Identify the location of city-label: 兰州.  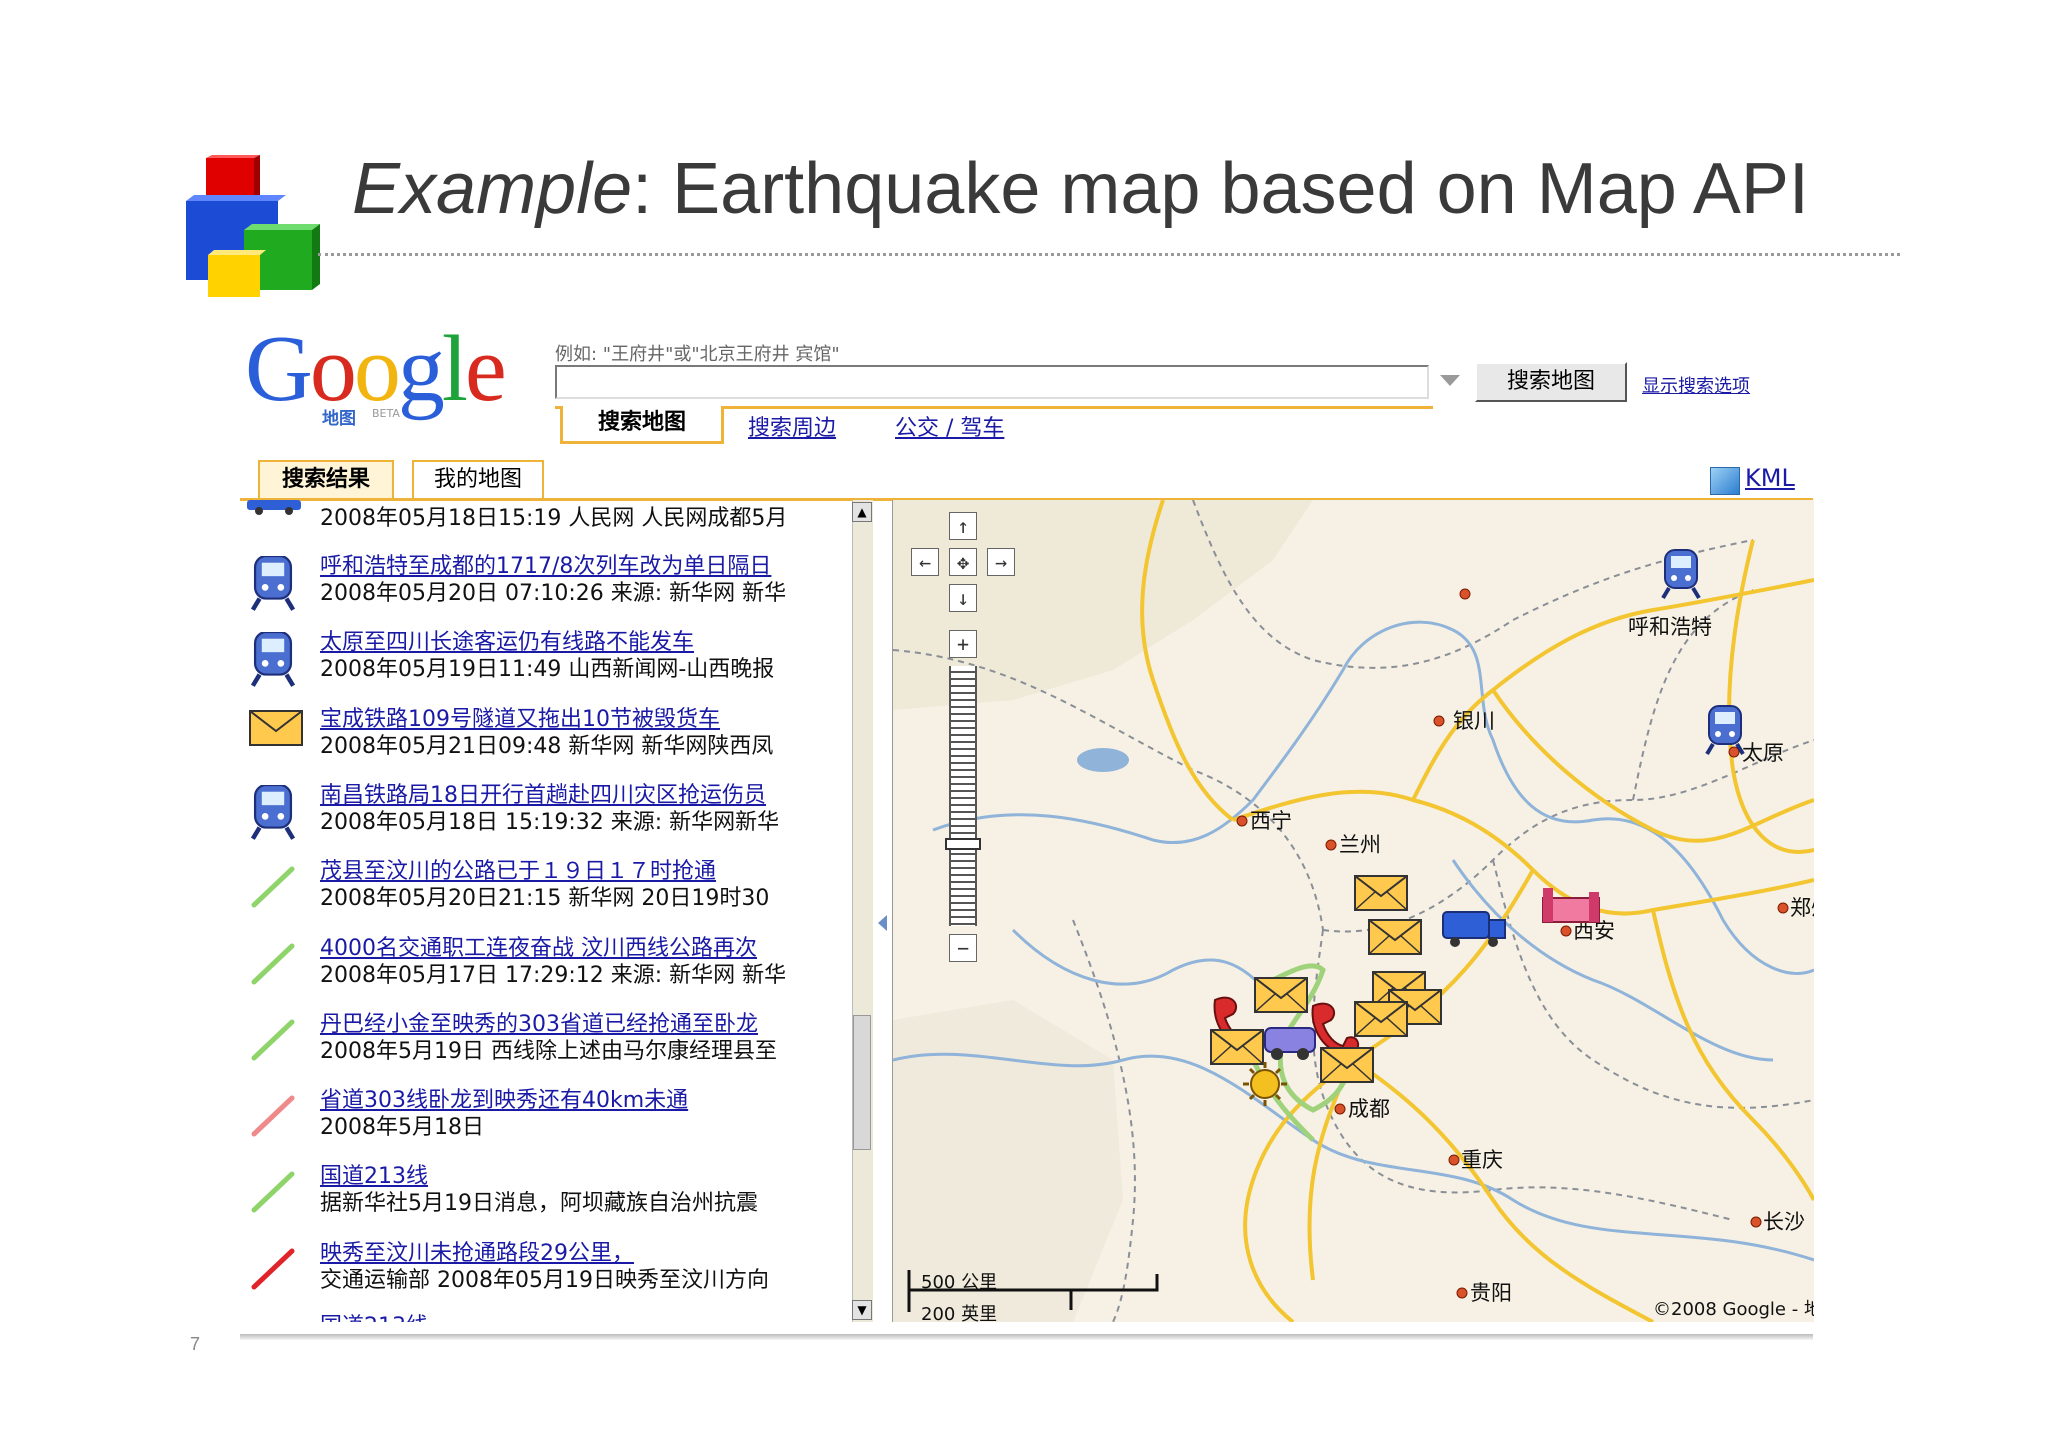
(1360, 845).